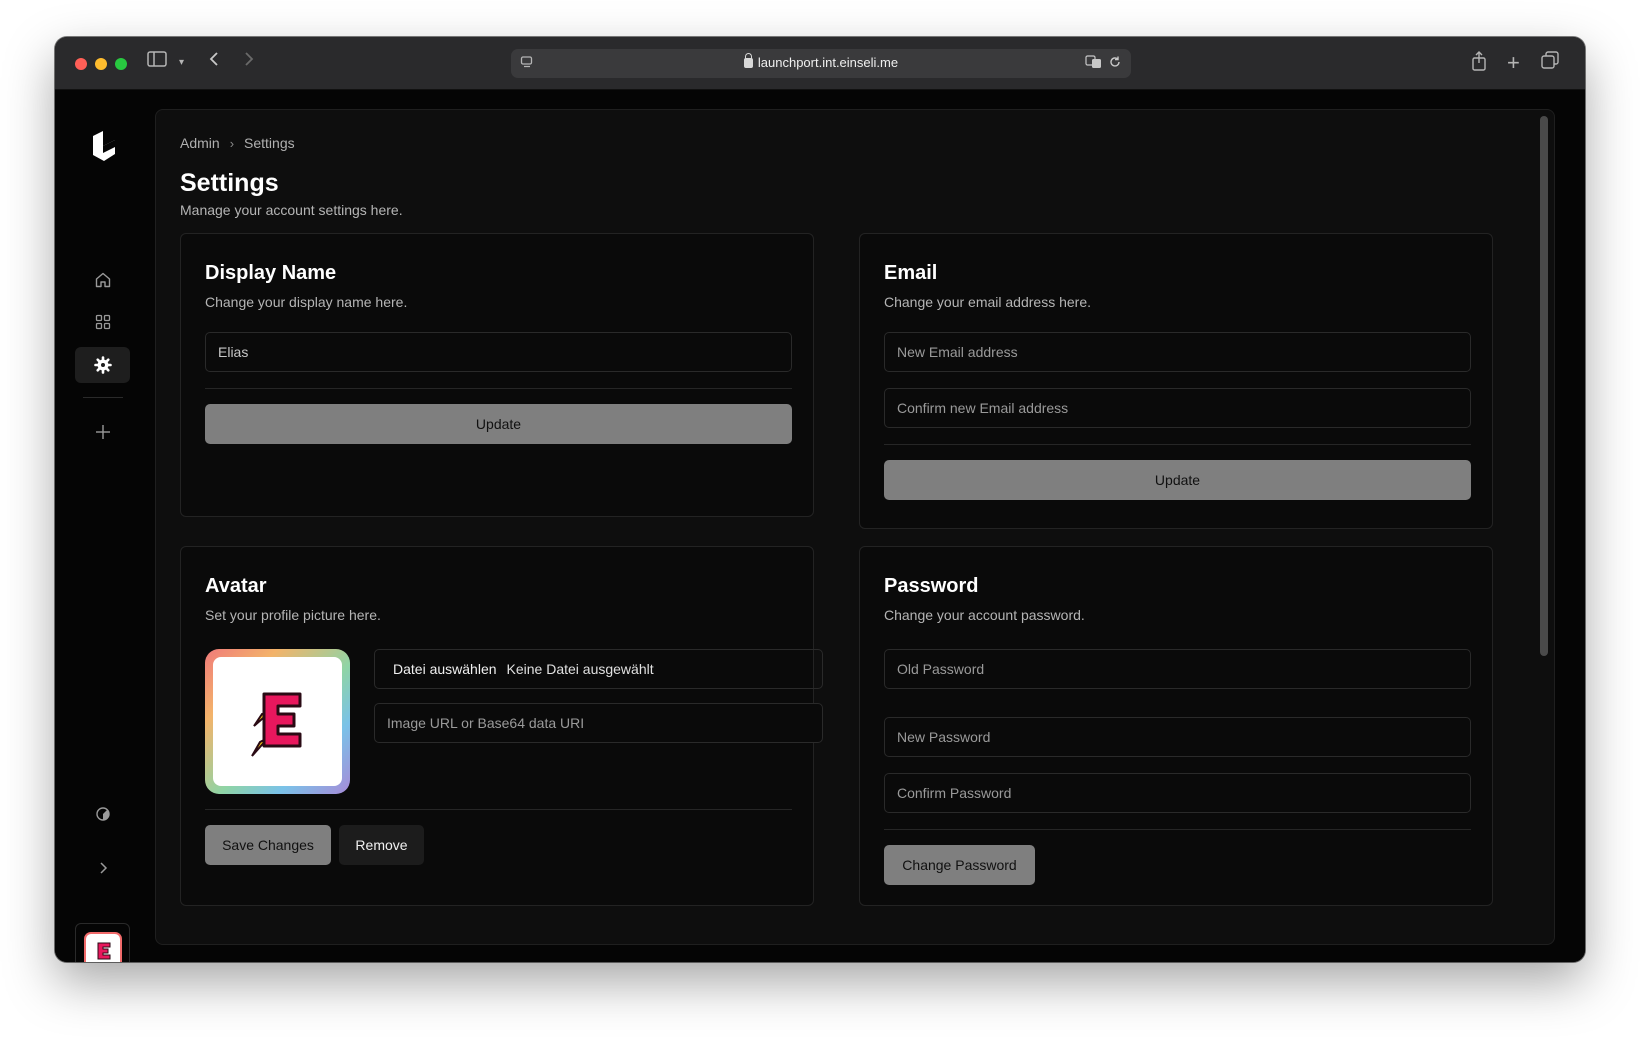 Image resolution: width=1640 pixels, height=1037 pixels. I want to click on new-tab-icon: +, so click(1513, 63).